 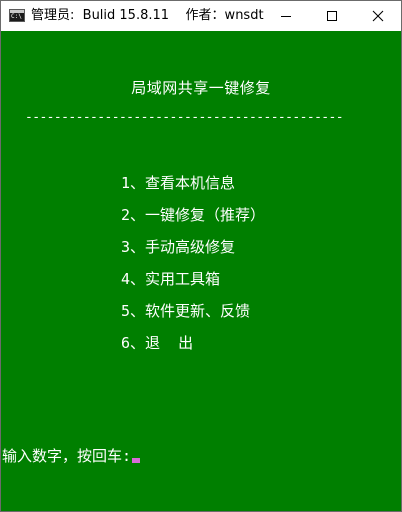 I want to click on menu-item-manual-repair: 3、手动高级修复, so click(x=178, y=247).